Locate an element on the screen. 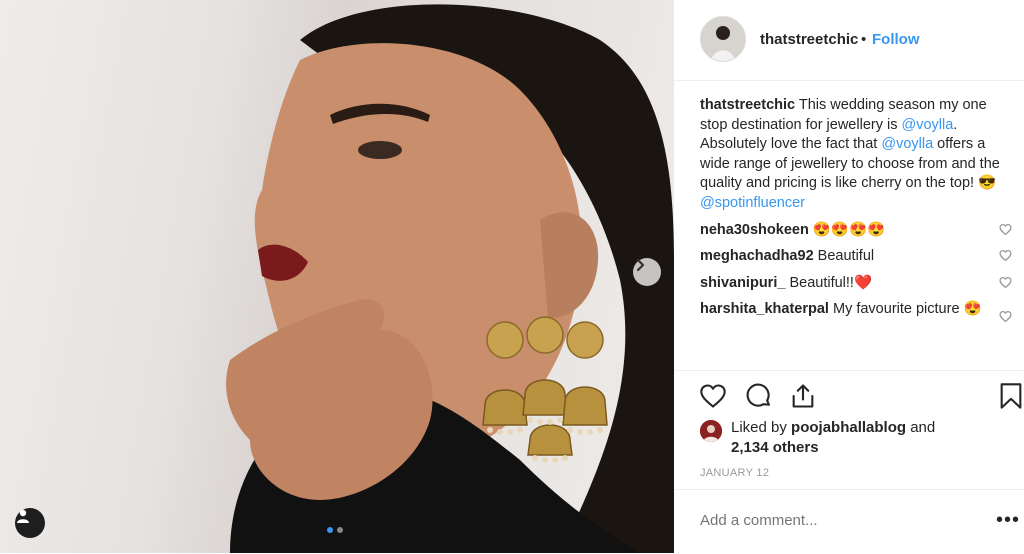 The image size is (1024, 554). user-icon is located at coordinates (23, 516).